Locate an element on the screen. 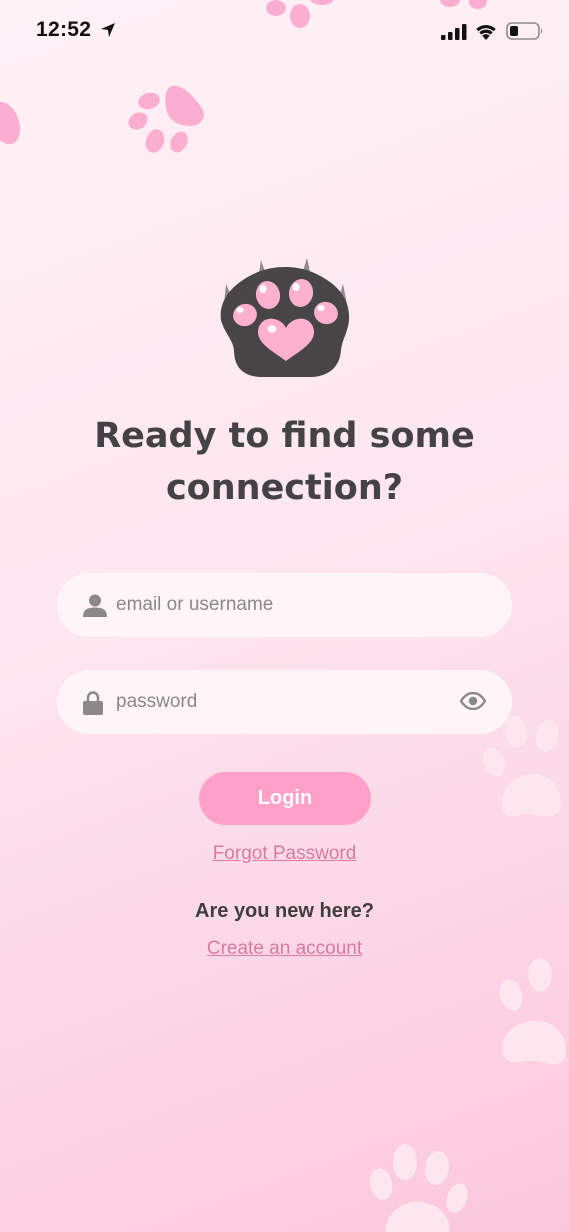  password-input is located at coordinates (281, 702).